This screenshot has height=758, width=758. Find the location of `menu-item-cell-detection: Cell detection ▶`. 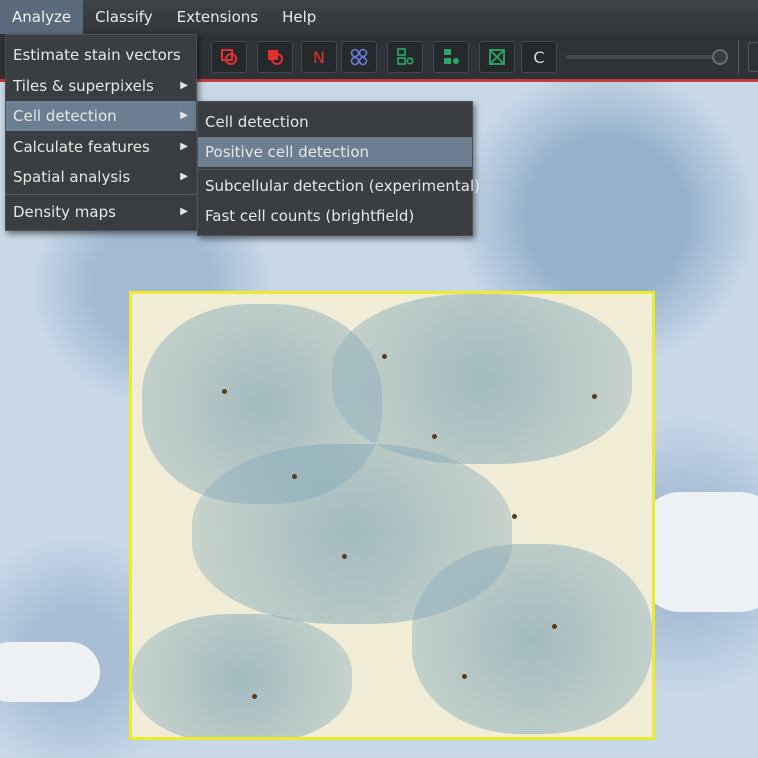

menu-item-cell-detection: Cell detection ▶ is located at coordinates (101, 116).